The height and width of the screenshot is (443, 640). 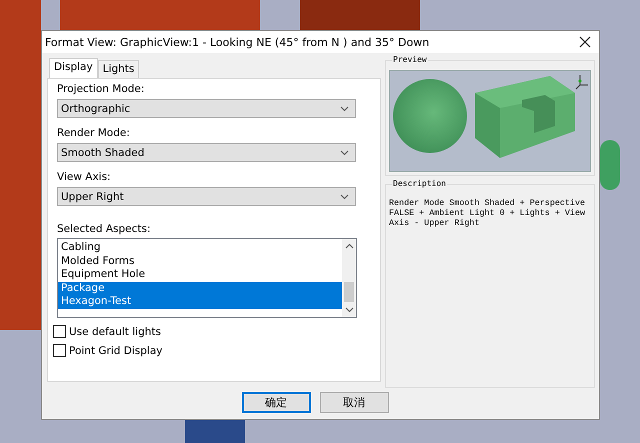 I want to click on field-label: Render Mode:, so click(x=94, y=133).